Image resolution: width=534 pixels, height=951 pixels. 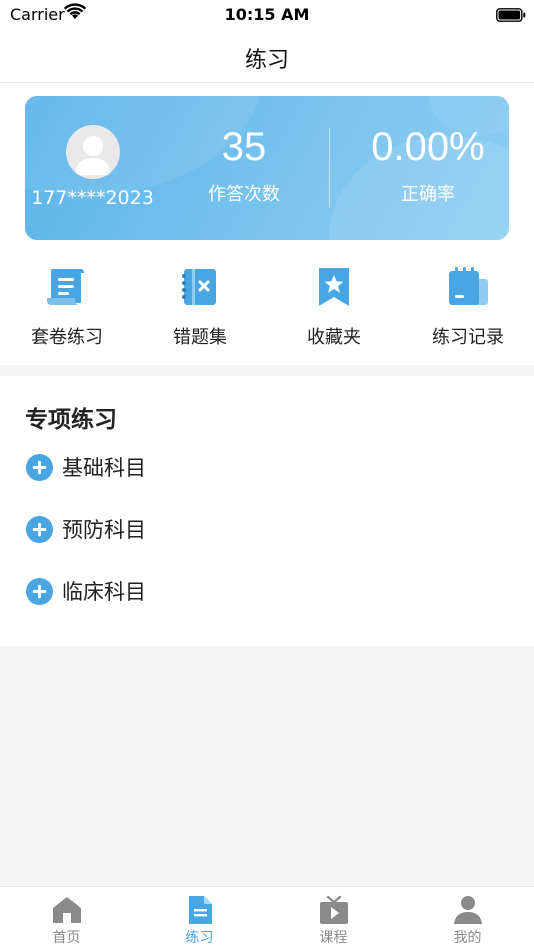 What do you see at coordinates (467, 938) in the screenshot?
I see `tab-label: 我的` at bounding box center [467, 938].